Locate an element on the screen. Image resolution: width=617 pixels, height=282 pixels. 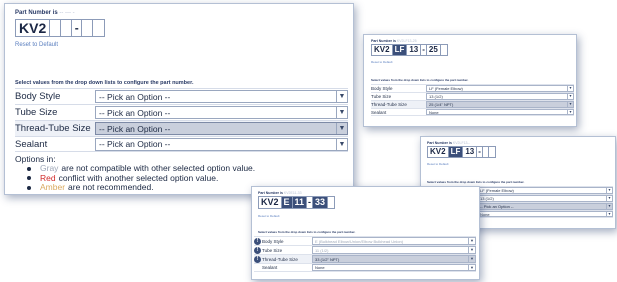
select-value: 25 (1/4" NPT) is located at coordinates (441, 104).